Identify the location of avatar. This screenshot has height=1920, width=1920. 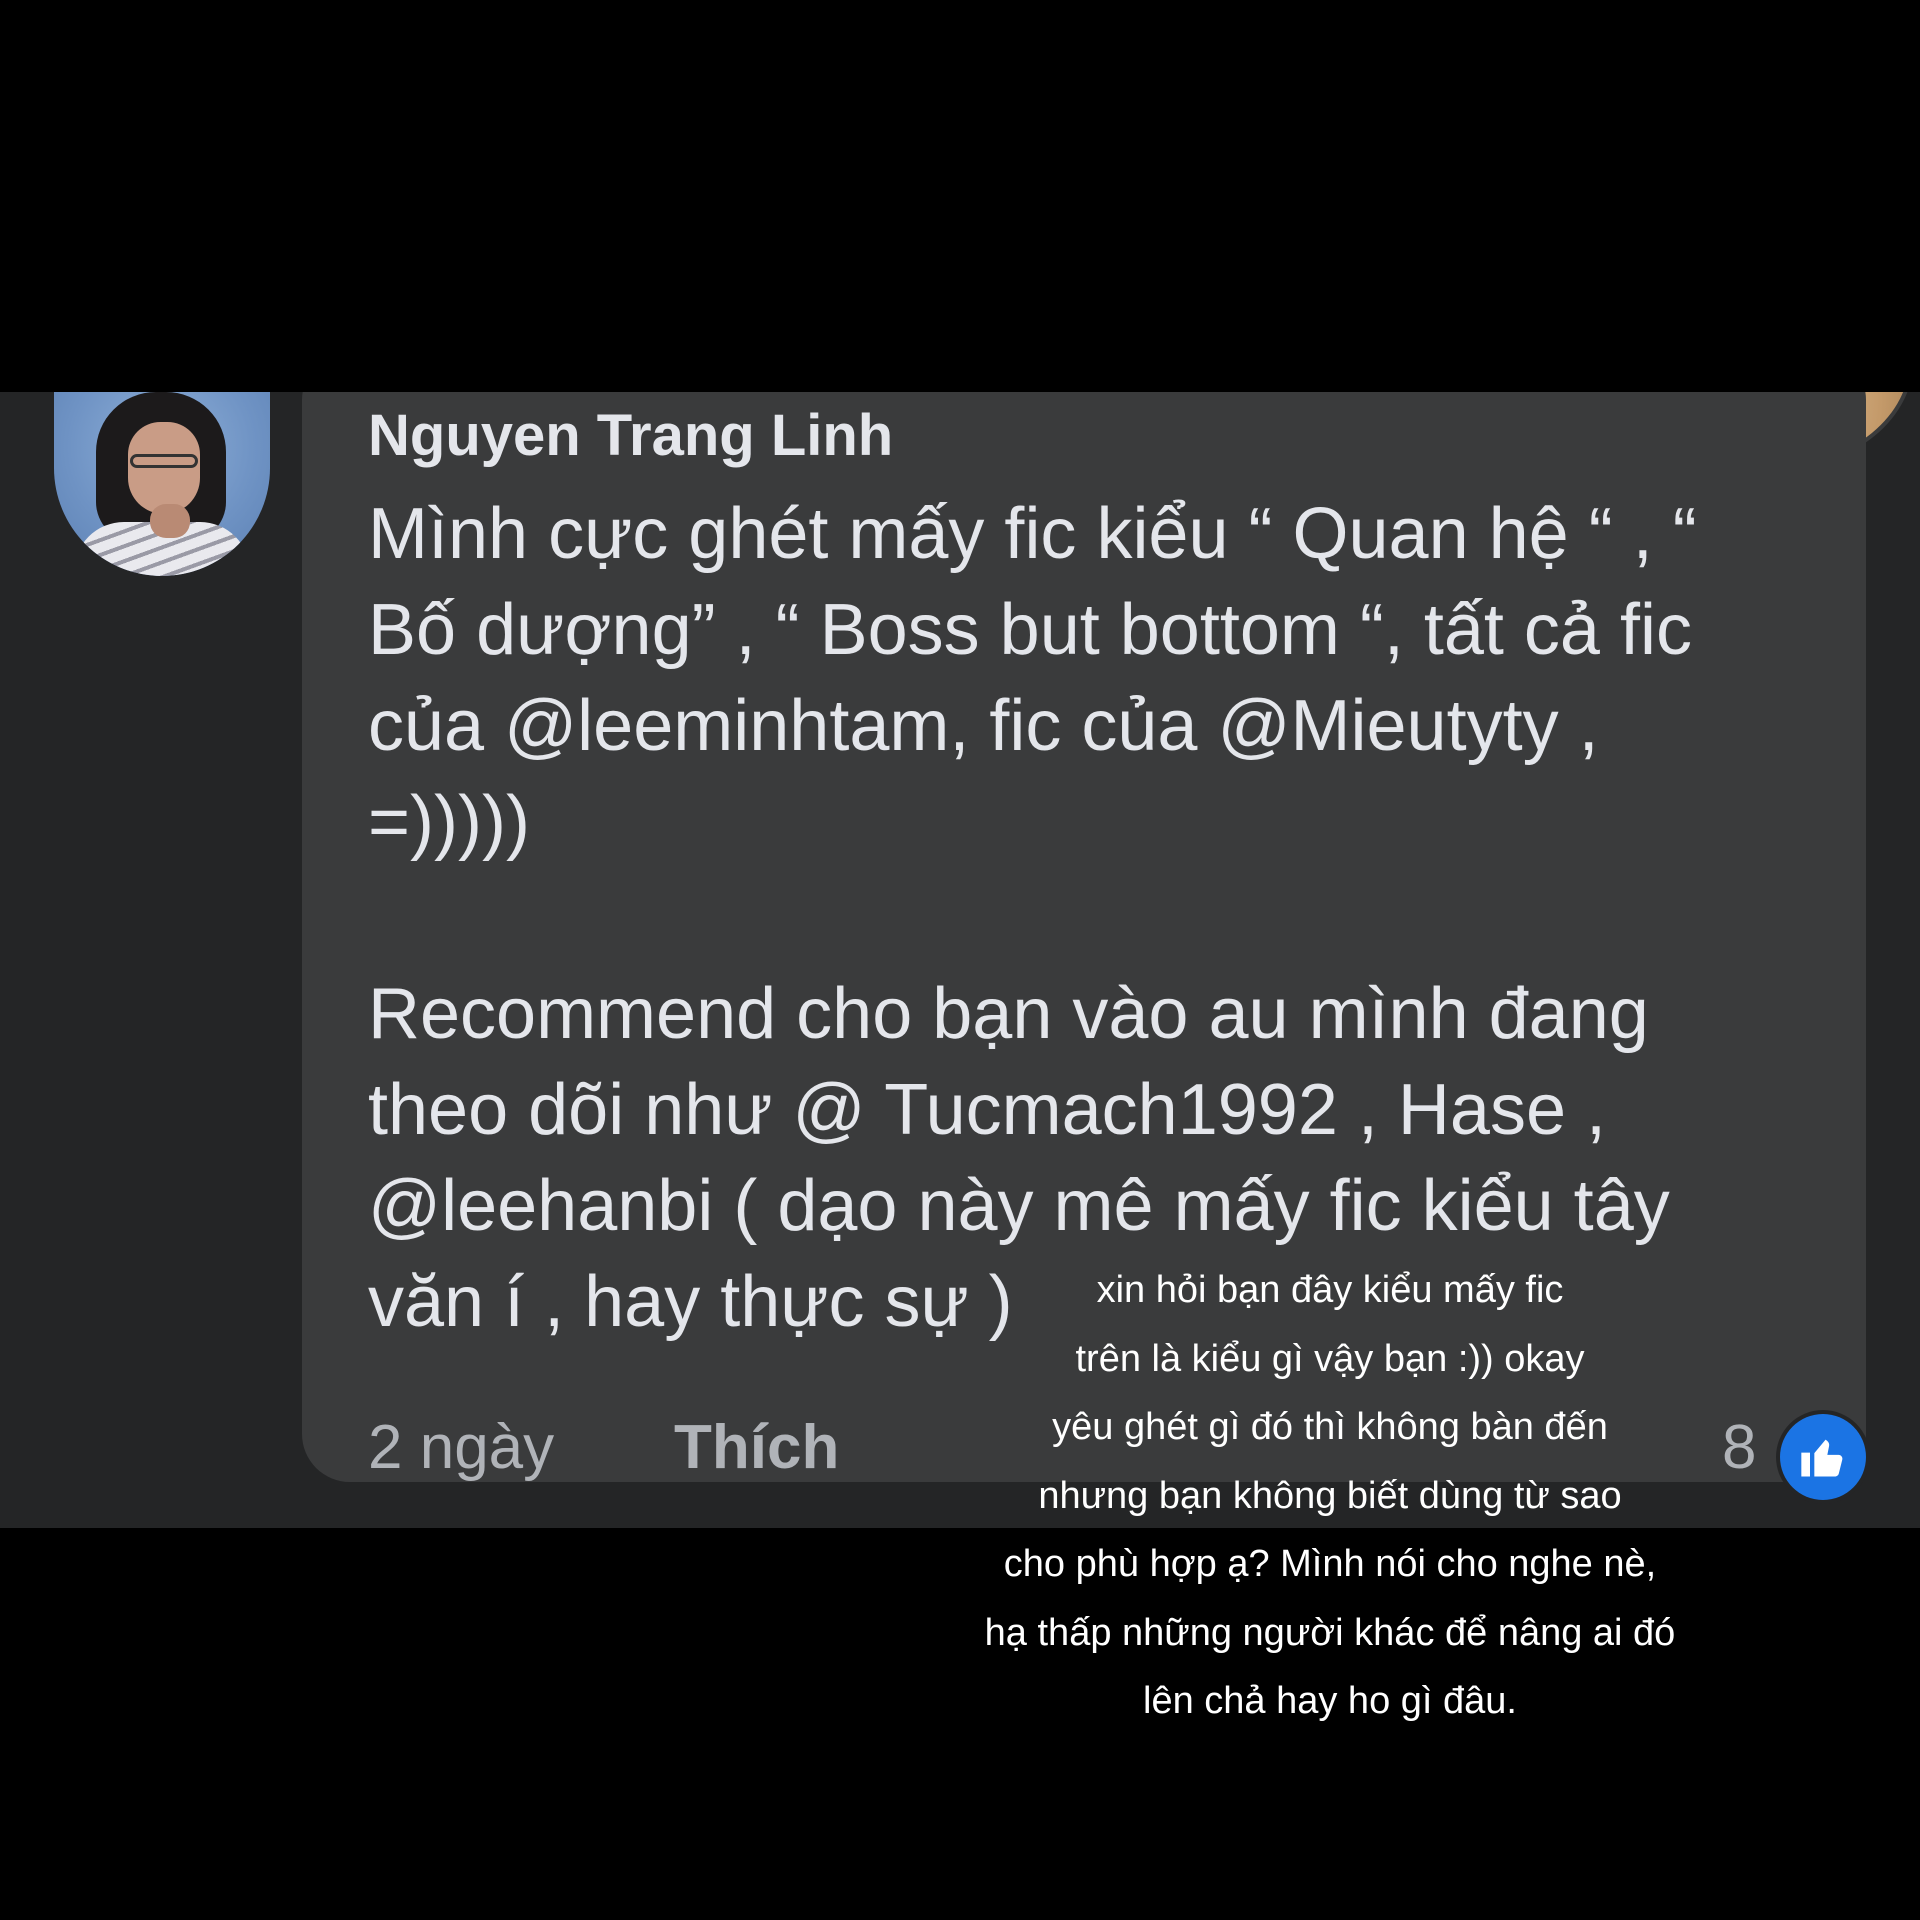
(162, 484).